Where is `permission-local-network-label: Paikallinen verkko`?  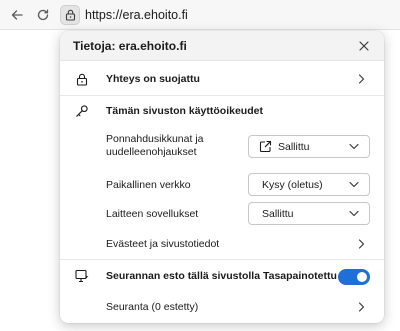
permission-local-network-label: Paikallinen verkko is located at coordinates (148, 185).